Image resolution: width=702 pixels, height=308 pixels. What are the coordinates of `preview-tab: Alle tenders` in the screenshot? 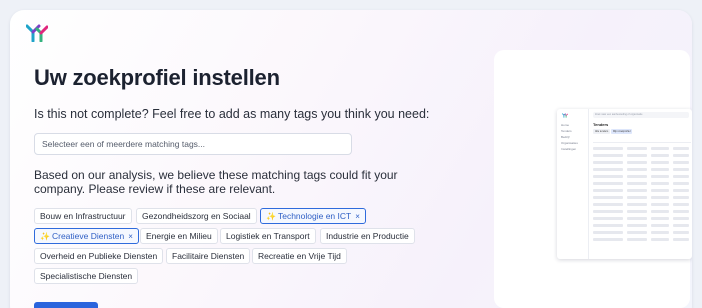 It's located at (602, 131).